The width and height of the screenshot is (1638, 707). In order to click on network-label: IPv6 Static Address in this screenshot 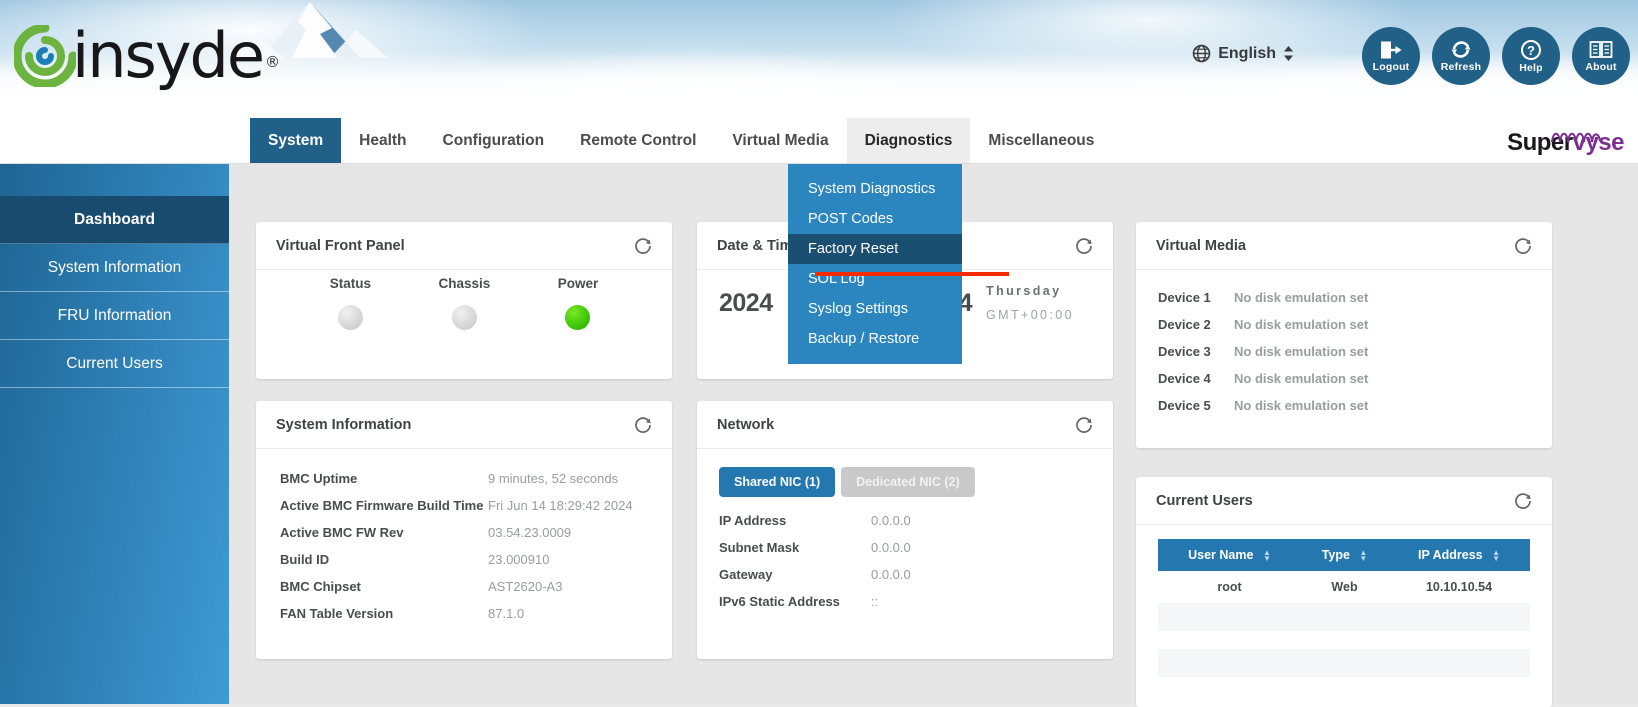, I will do `click(779, 601)`.